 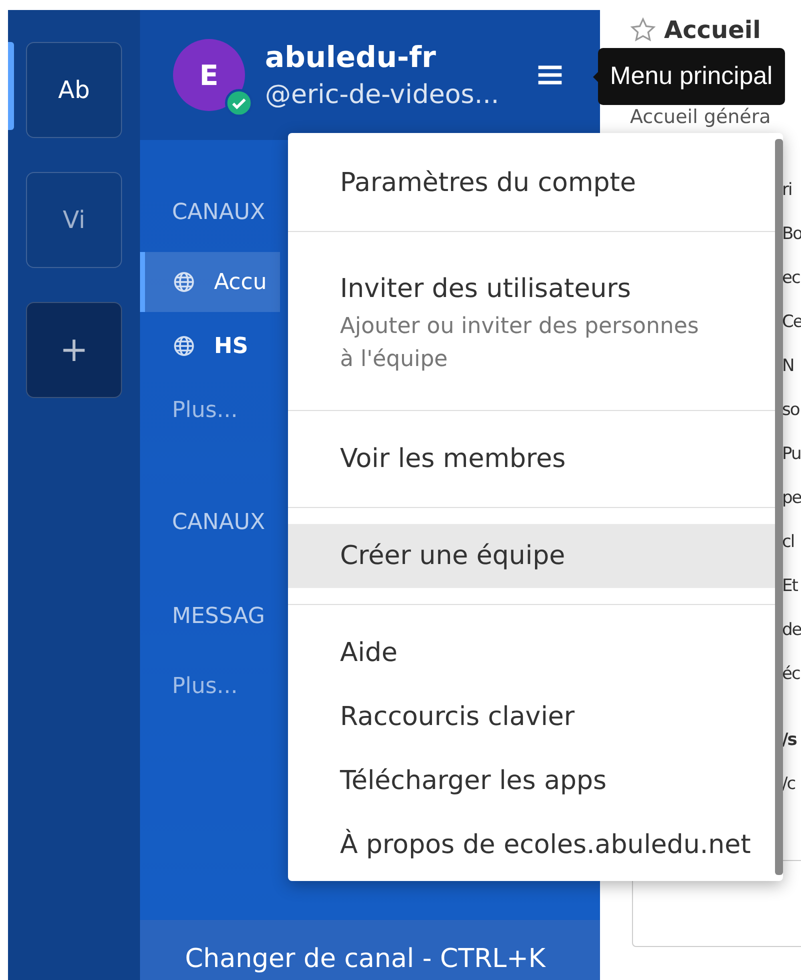 What do you see at coordinates (531, 556) in the screenshot?
I see `menu-item: Créer une équipe` at bounding box center [531, 556].